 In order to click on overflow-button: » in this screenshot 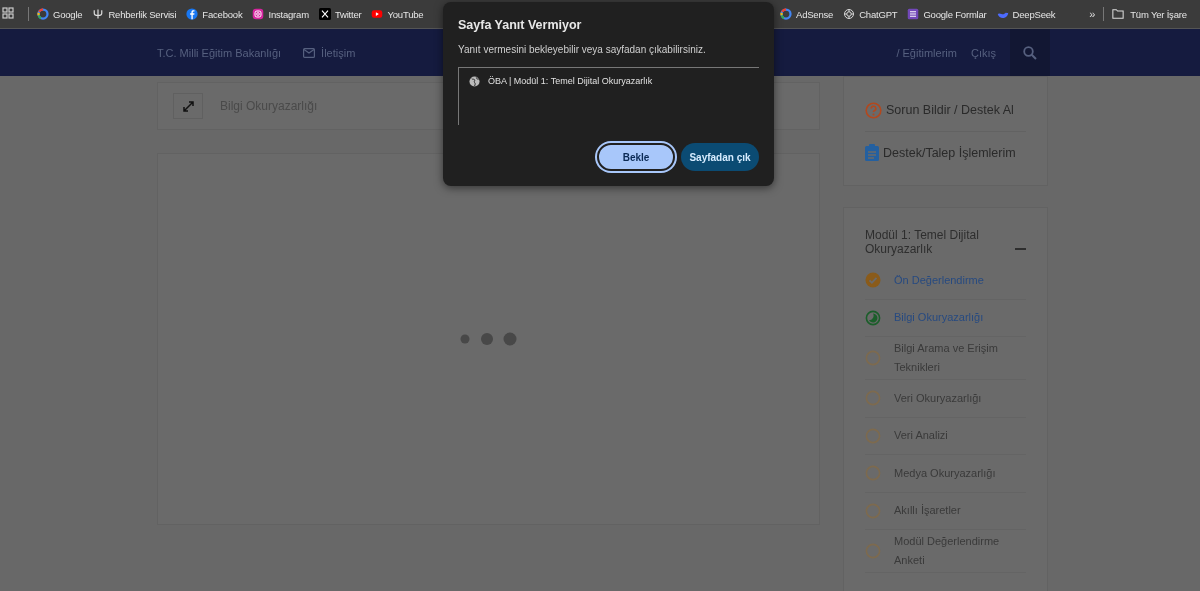, I will do `click(1092, 14)`.